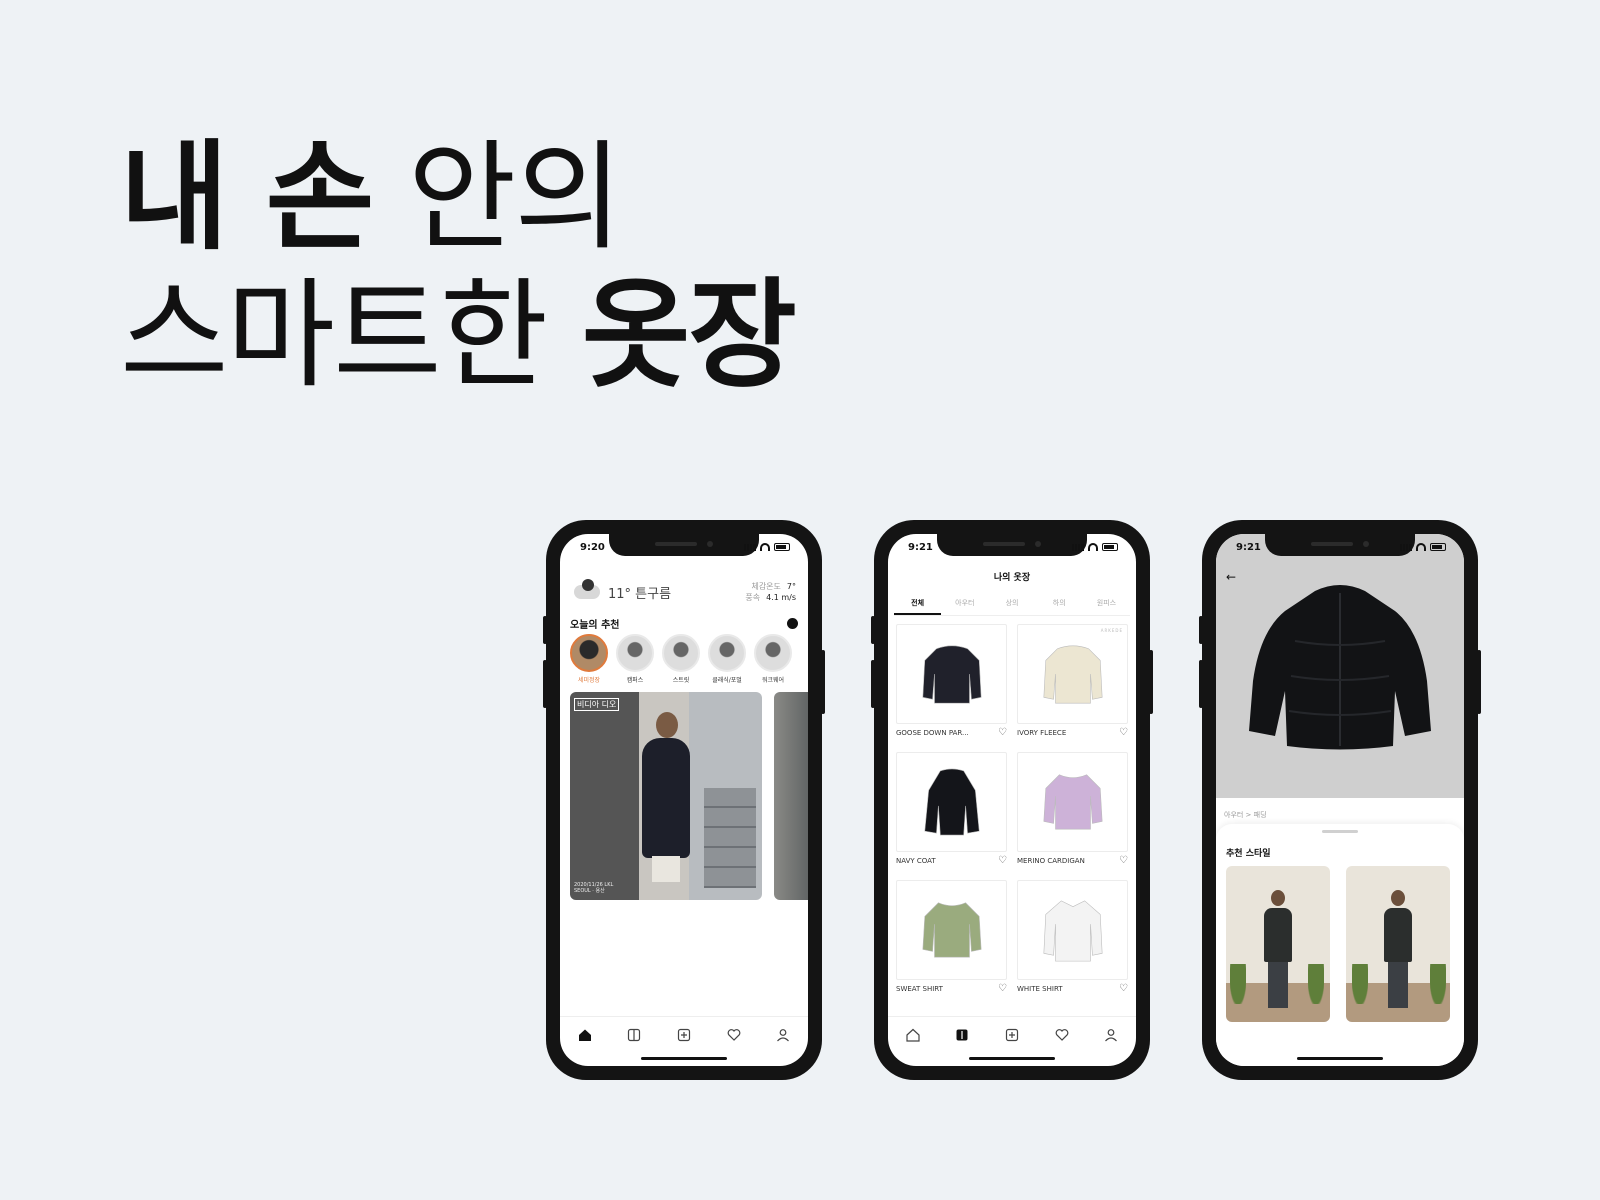  What do you see at coordinates (685, 591) in the screenshot?
I see `weather-widget: 11° 튼구름 체감온도 7° 풍속 4.1 m/s` at bounding box center [685, 591].